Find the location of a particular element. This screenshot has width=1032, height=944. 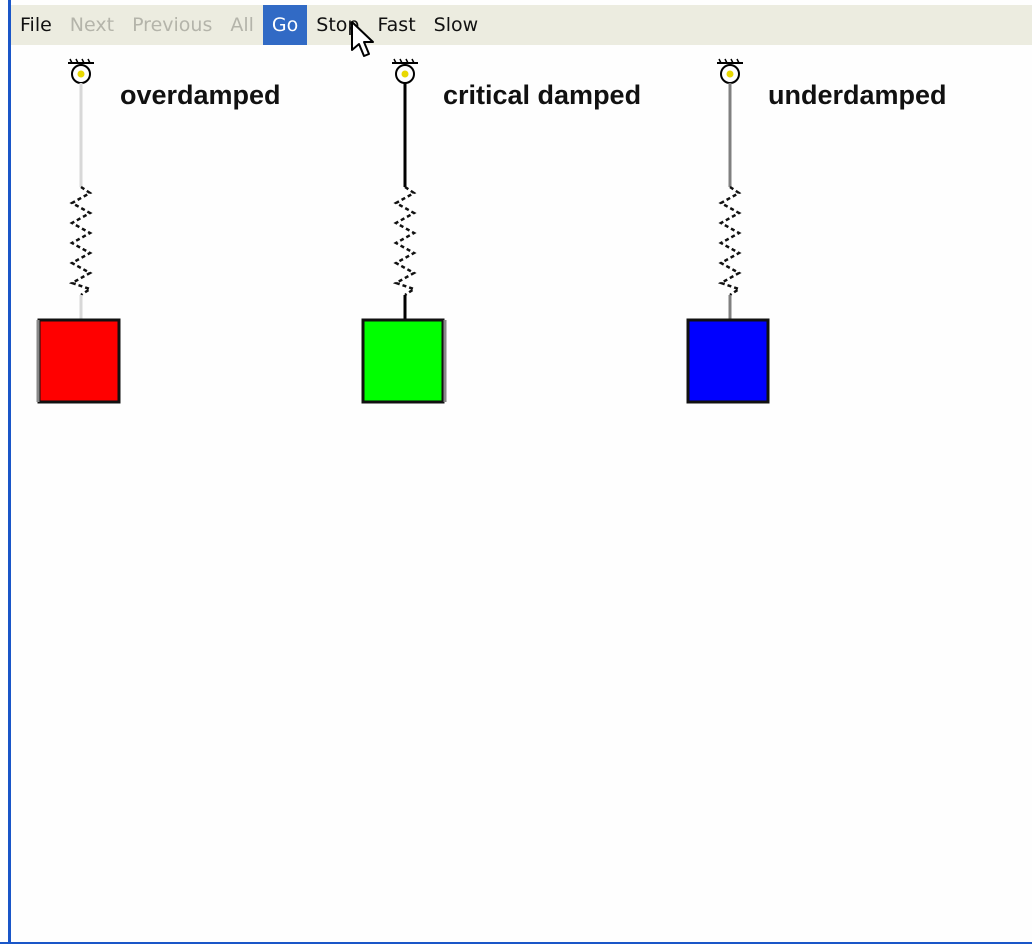

overdamped-spring is located at coordinates (80, 241).